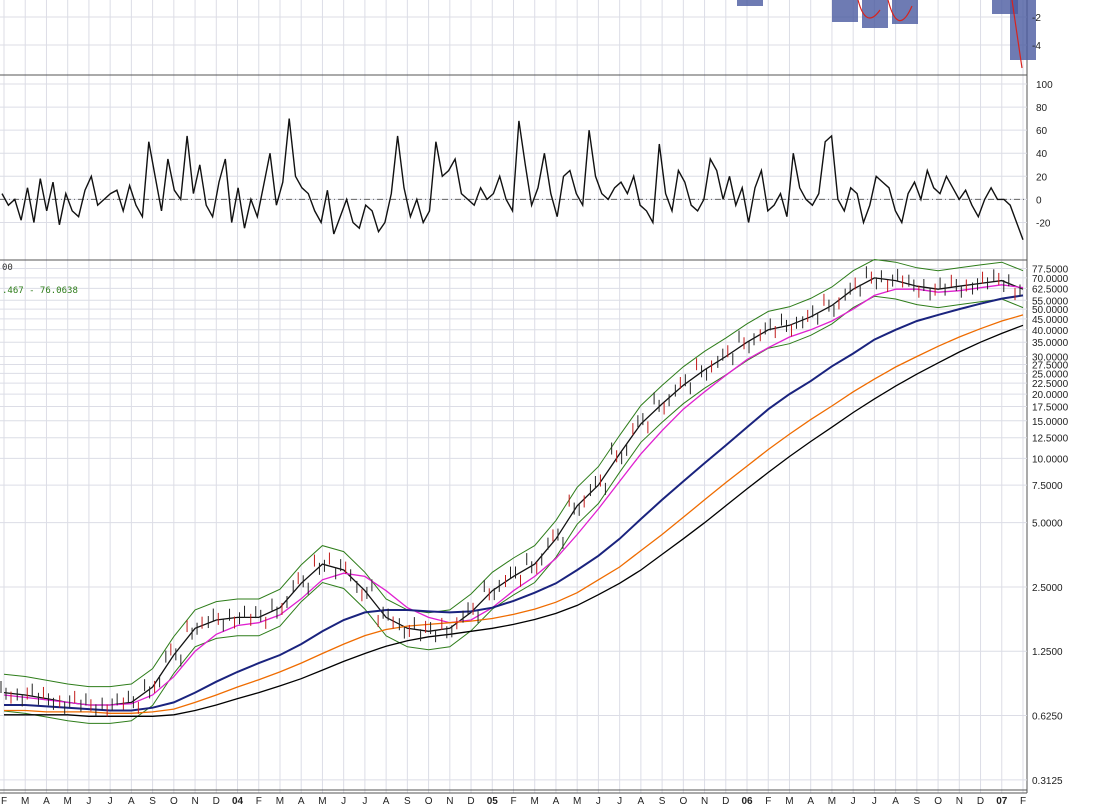 This screenshot has height=809, width=1096. Describe the element at coordinates (1036, 46) in the screenshot. I see `macd-tick-label: -4` at that location.